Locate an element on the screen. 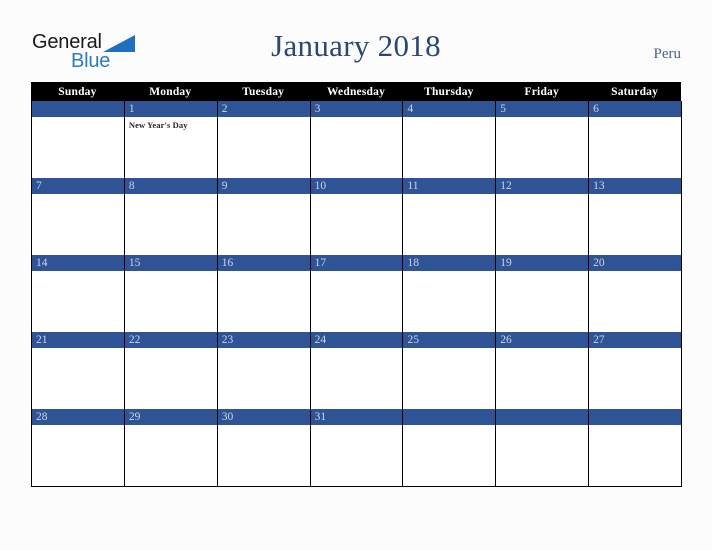 This screenshot has height=550, width=712. calendar-day-cell: 22 is located at coordinates (171, 370).